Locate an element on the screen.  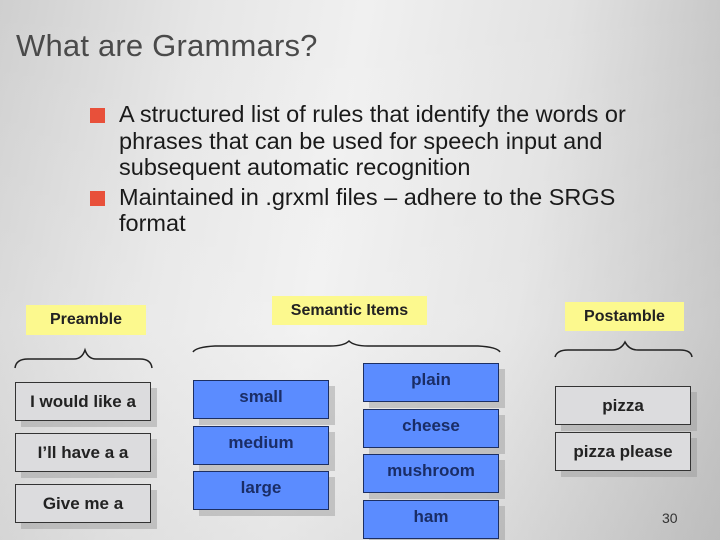
postamble-item: pizza is located at coordinates (623, 405).